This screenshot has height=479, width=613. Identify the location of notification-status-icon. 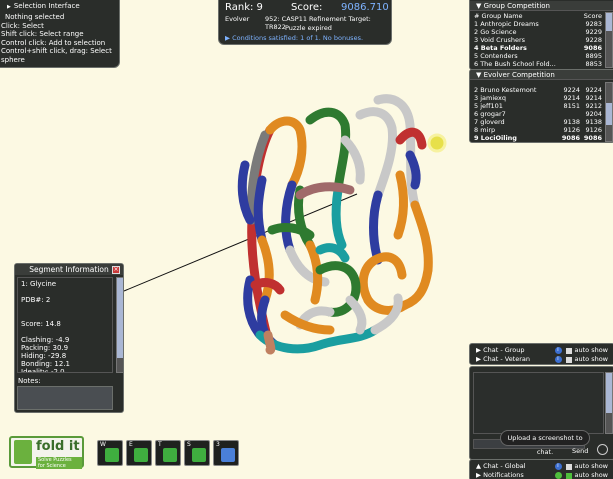
(558, 475).